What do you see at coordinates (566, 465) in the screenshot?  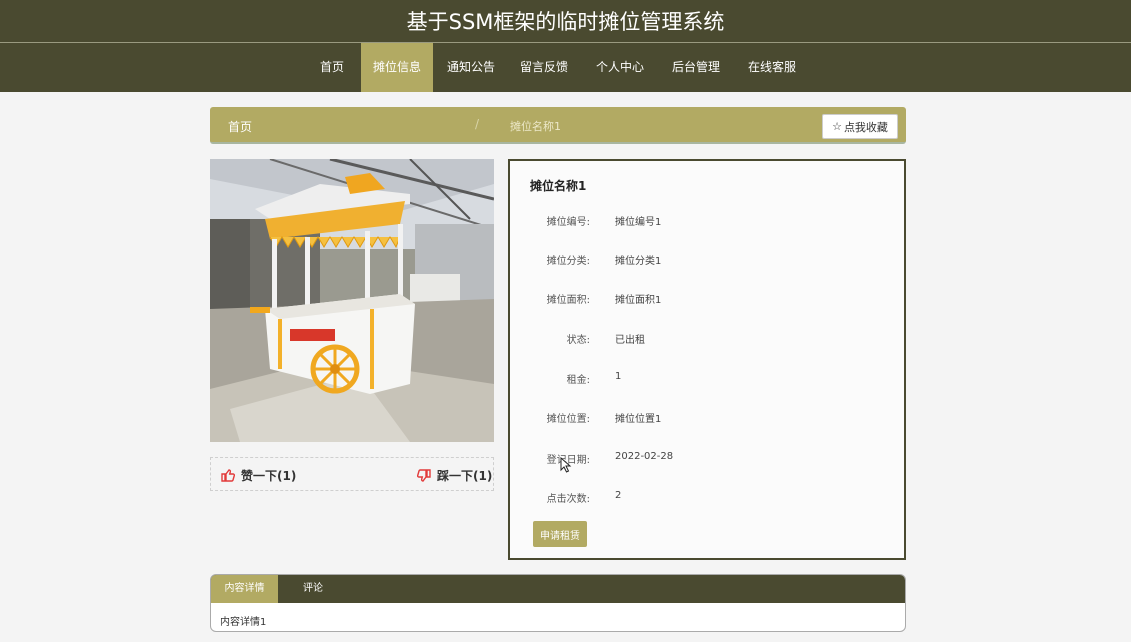 I see `mouse-cursor-icon` at bounding box center [566, 465].